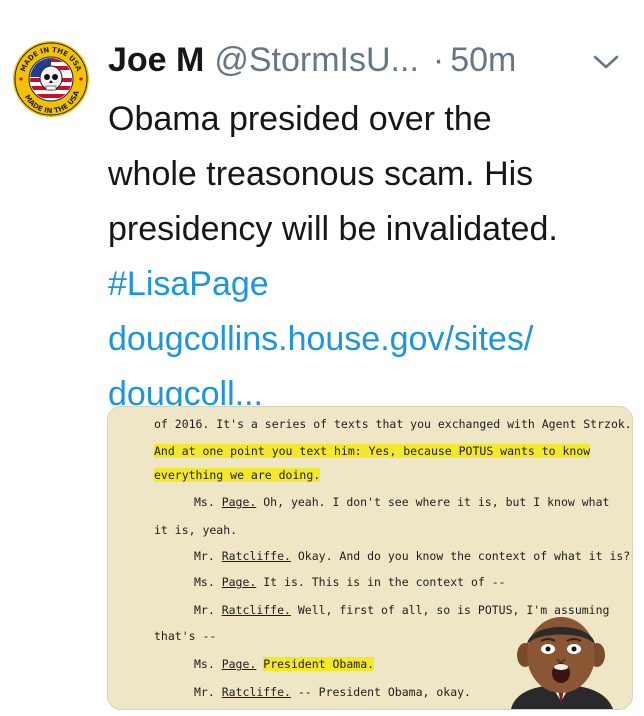  I want to click on highlighted-text: President Obama., so click(319, 664).